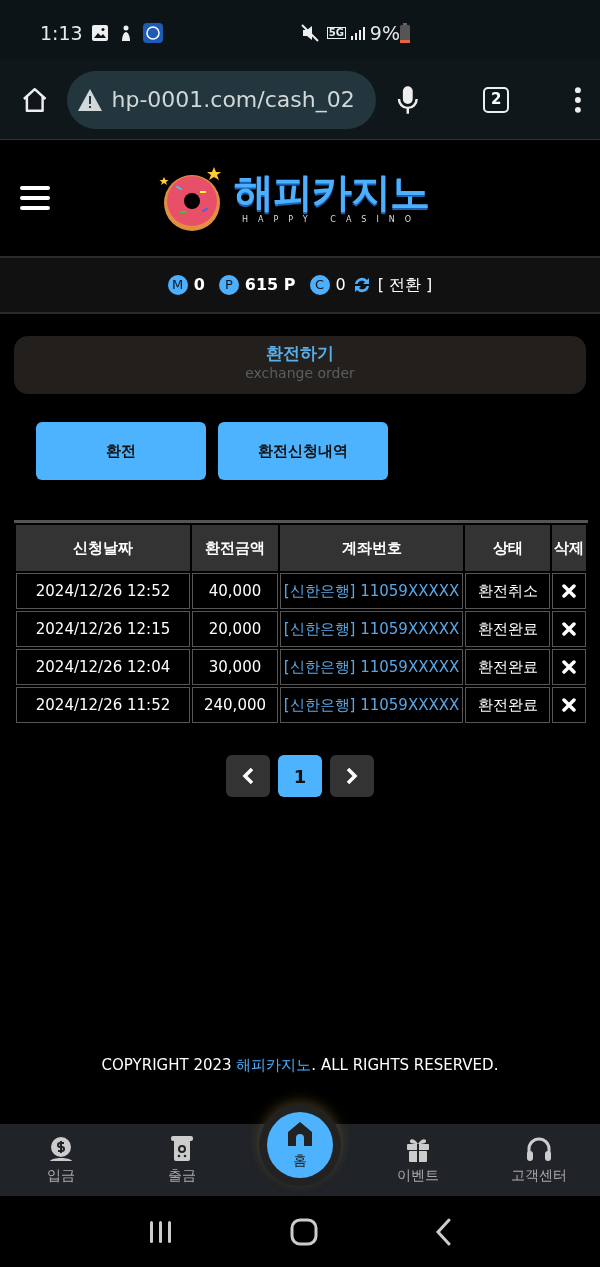 Image resolution: width=600 pixels, height=1267 pixels. What do you see at coordinates (182, 1160) in the screenshot?
I see `nav-item: 출금` at bounding box center [182, 1160].